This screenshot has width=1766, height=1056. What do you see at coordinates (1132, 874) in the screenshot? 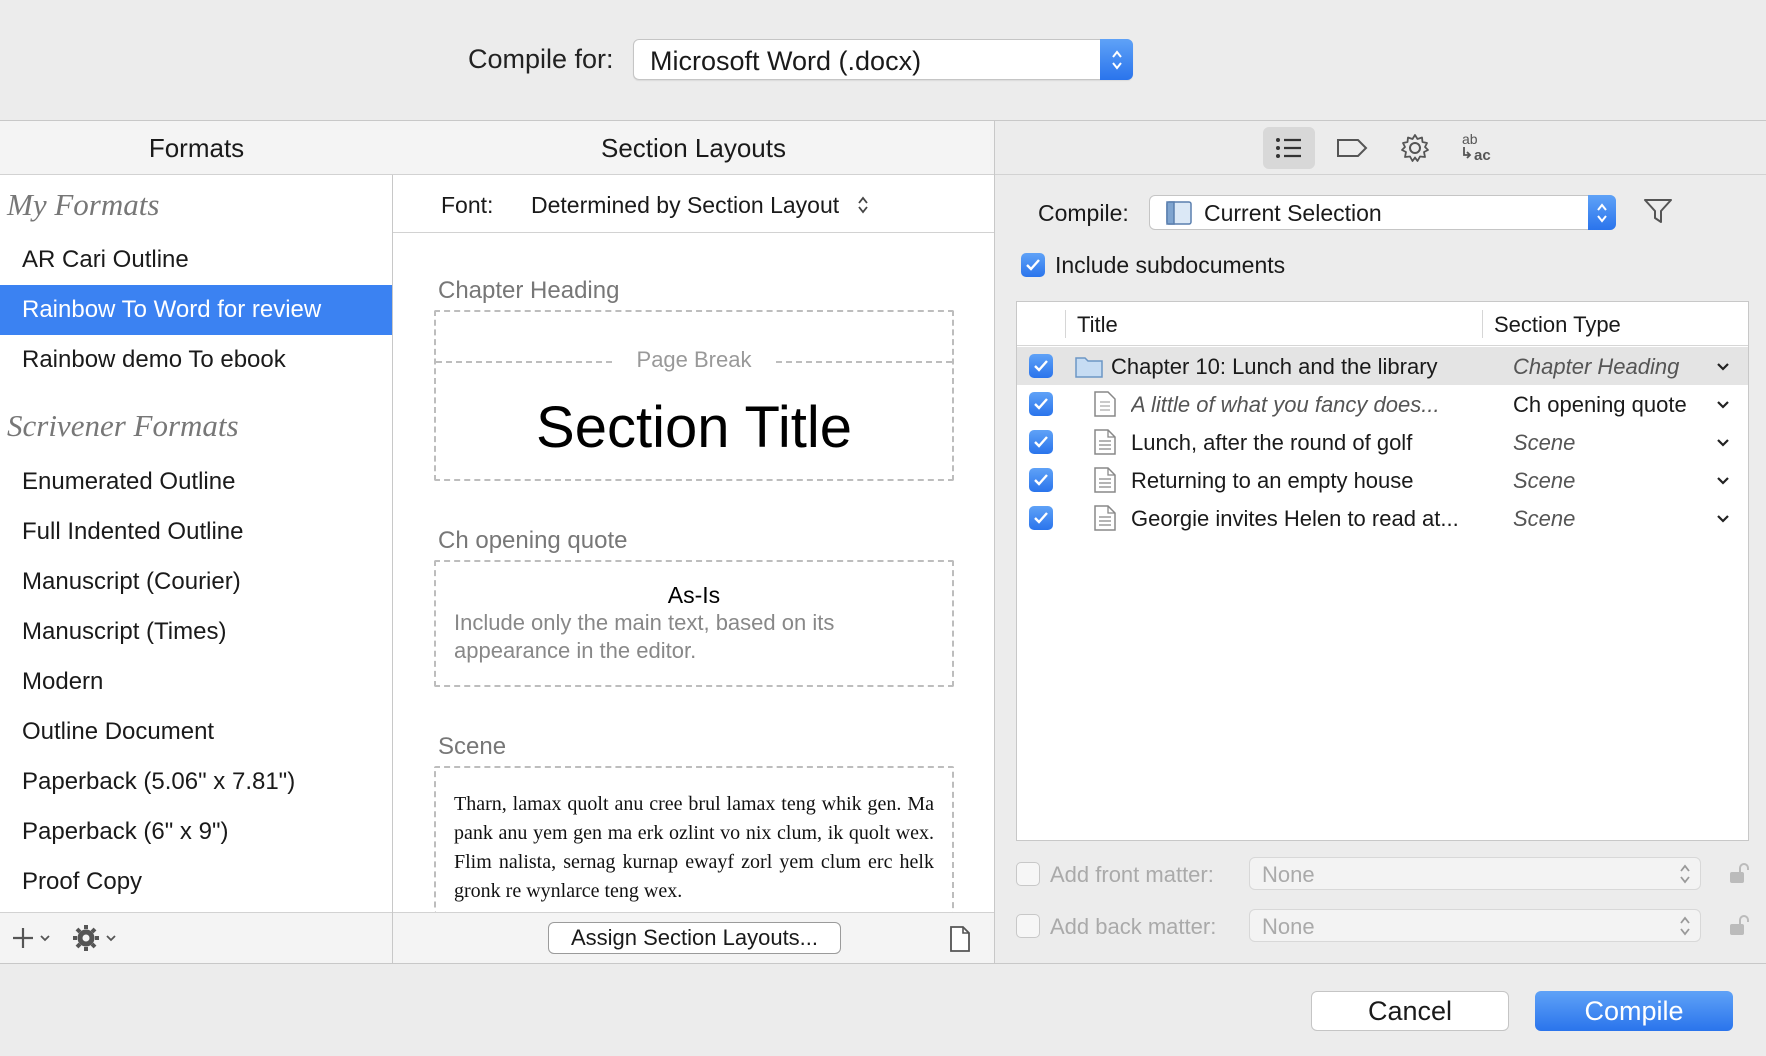
I see `add-front-matter-label: Add front matter:` at bounding box center [1132, 874].